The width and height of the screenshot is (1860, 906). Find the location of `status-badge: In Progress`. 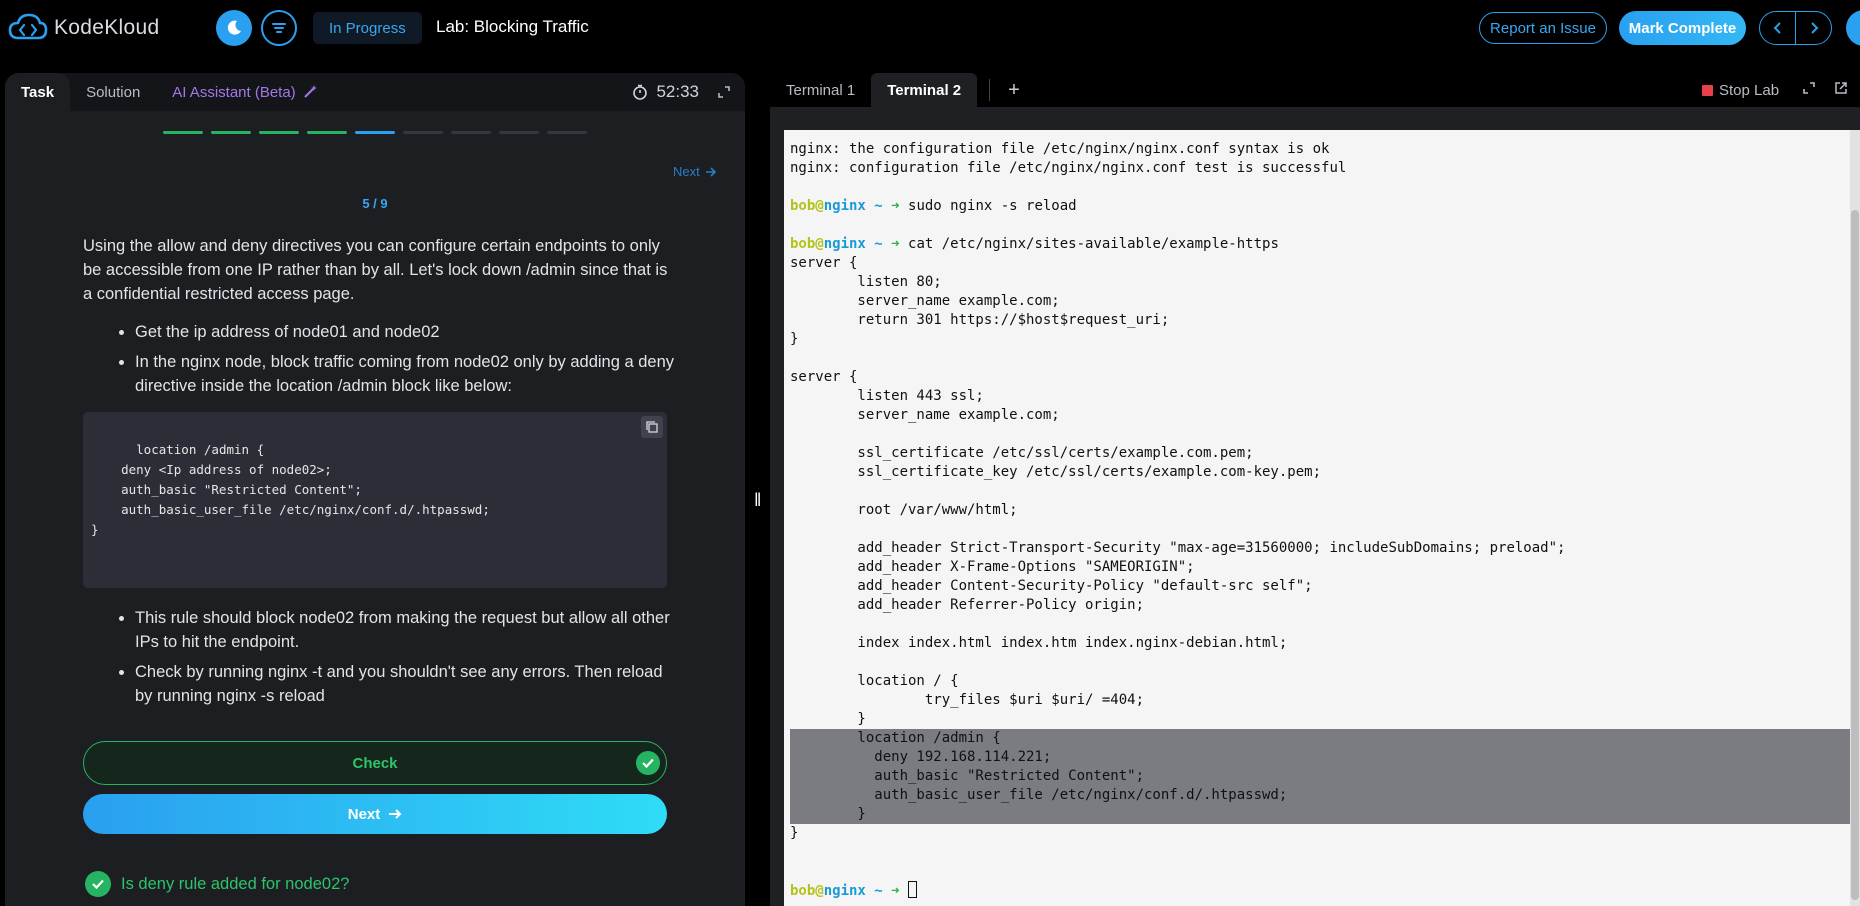

status-badge: In Progress is located at coordinates (367, 28).